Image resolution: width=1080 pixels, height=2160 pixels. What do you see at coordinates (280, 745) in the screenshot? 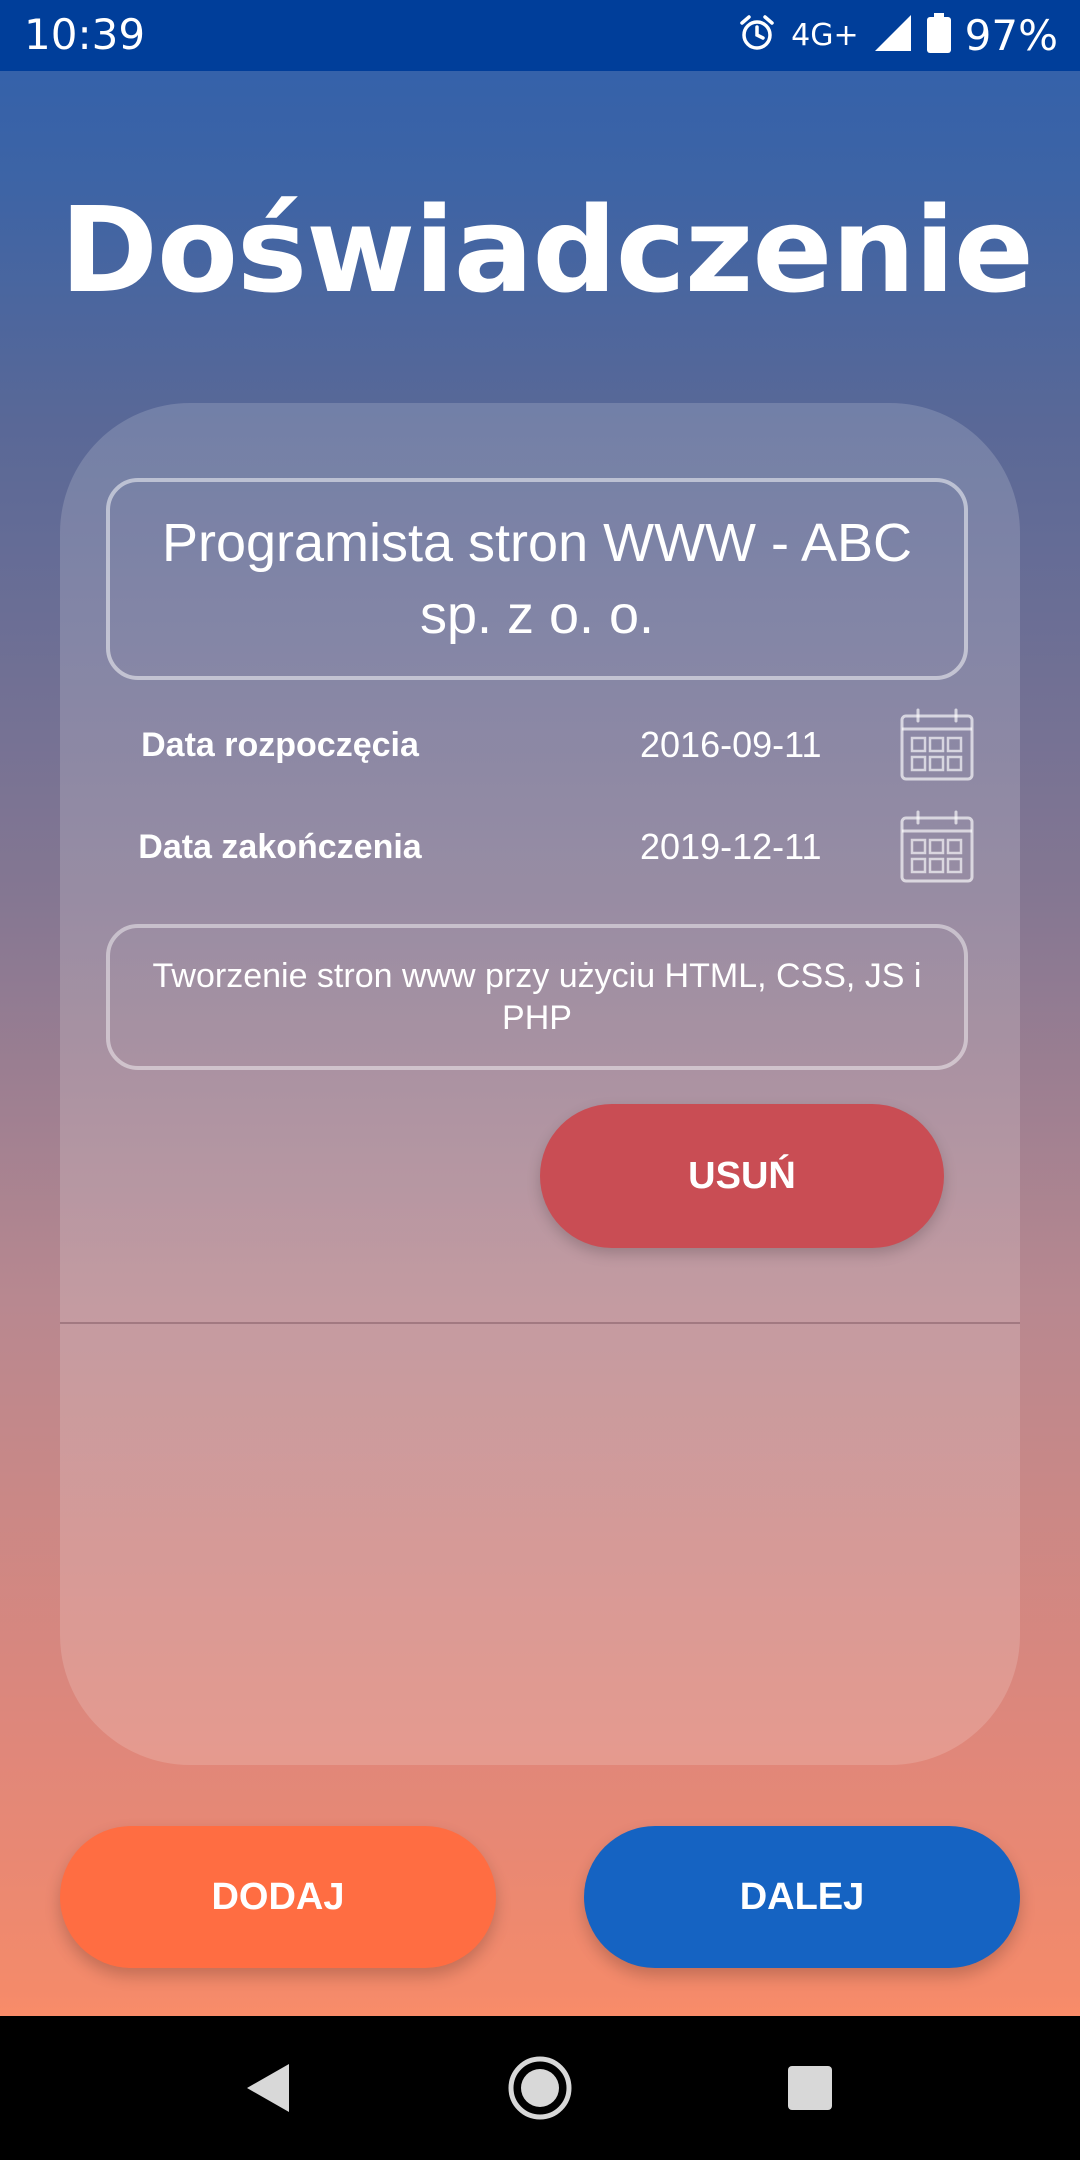
I see `start-date-label: Data rozpoczęcia` at bounding box center [280, 745].